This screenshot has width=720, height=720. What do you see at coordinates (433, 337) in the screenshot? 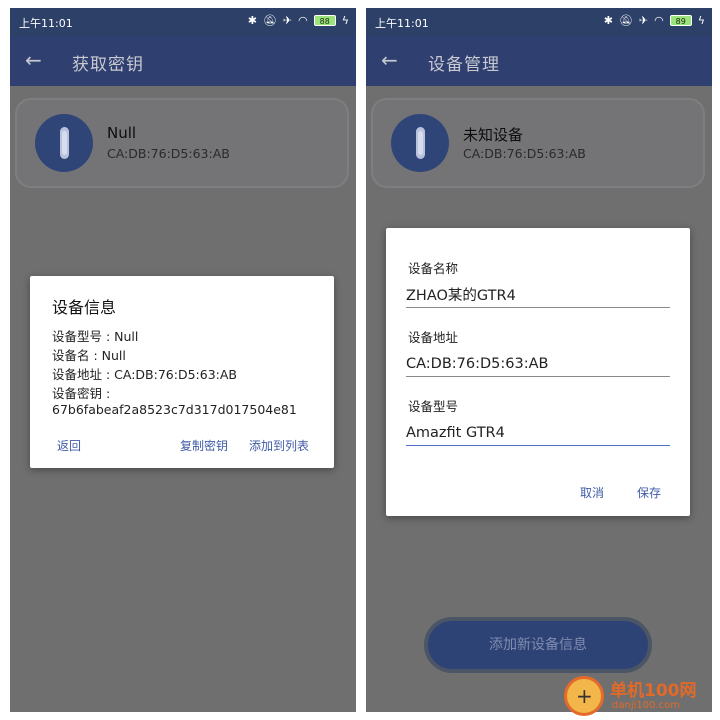
I see `device-address-label: 设备地址` at bounding box center [433, 337].